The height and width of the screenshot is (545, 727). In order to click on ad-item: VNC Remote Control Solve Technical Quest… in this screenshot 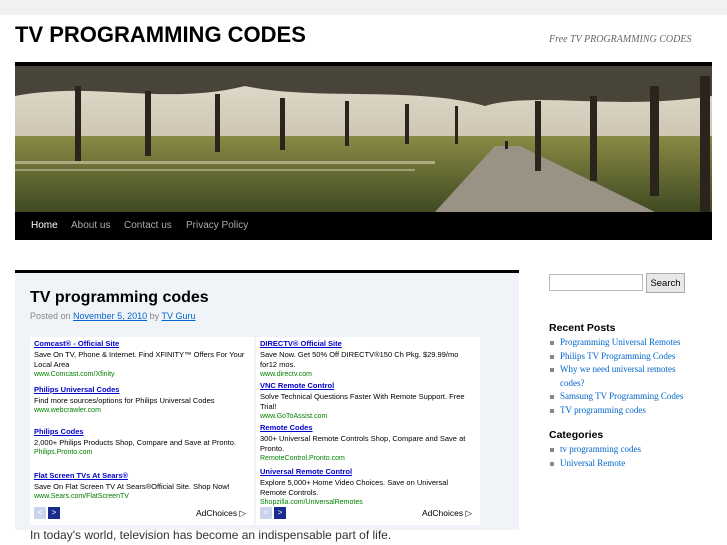, I will do `click(368, 400)`.